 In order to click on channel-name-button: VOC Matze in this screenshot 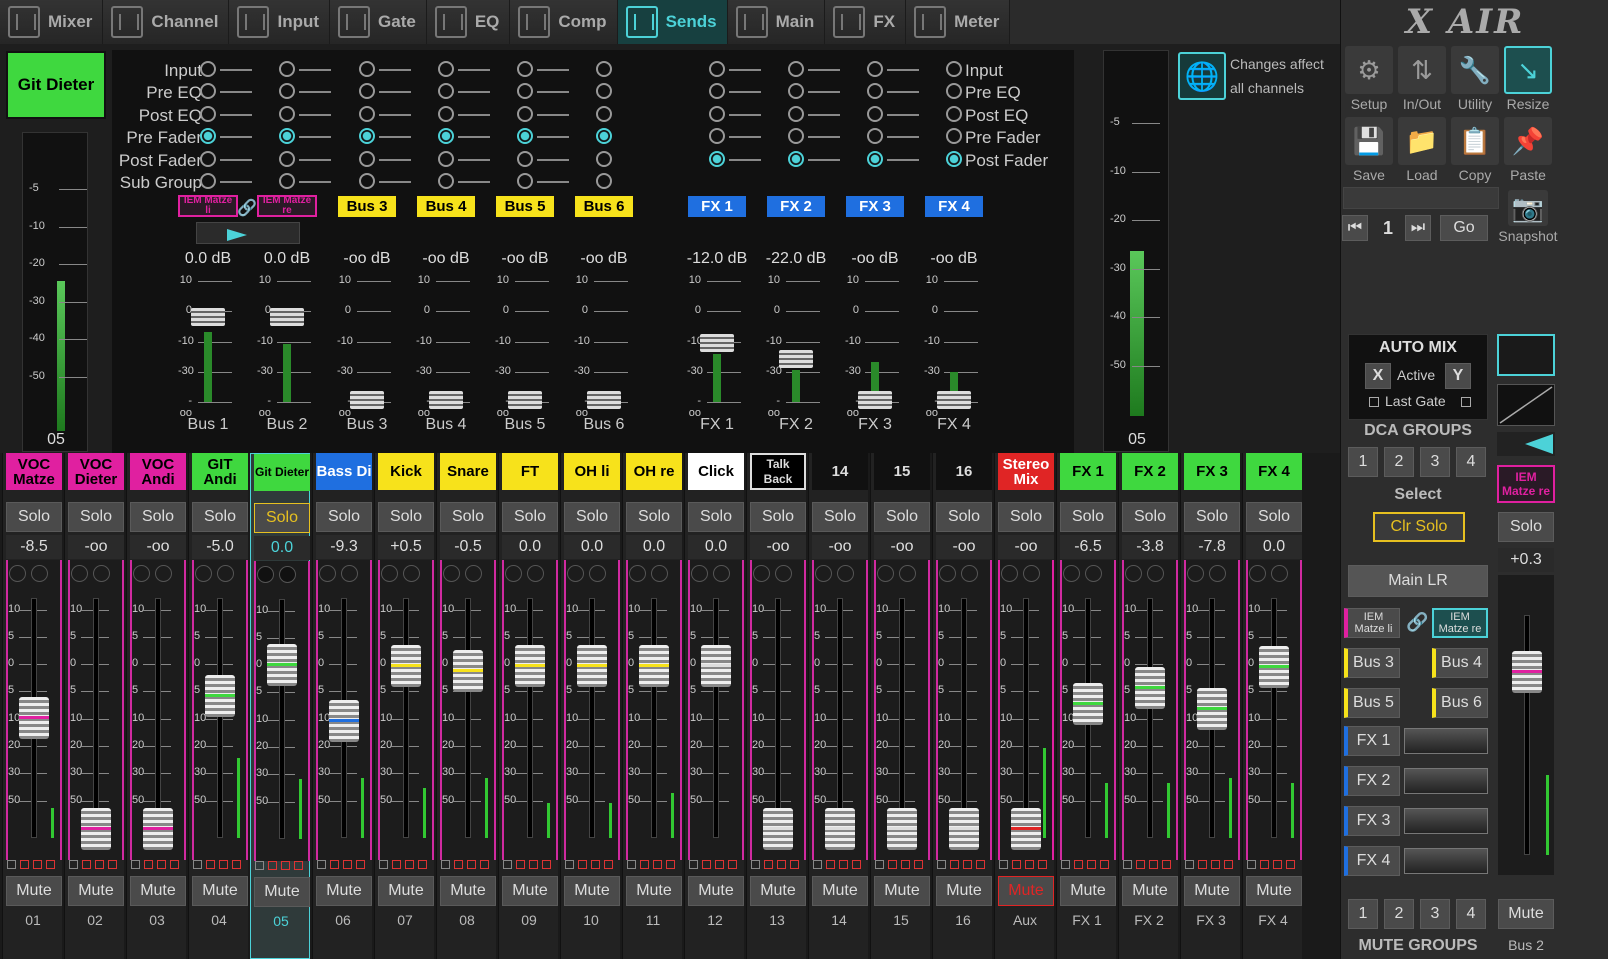, I will do `click(34, 471)`.